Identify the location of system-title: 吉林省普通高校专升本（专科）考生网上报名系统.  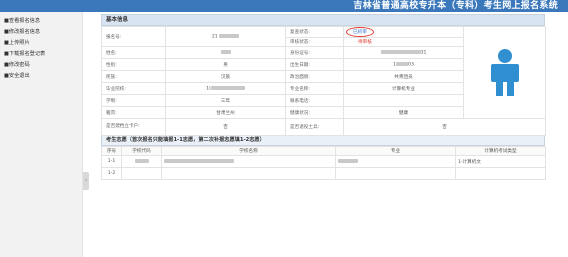
(455, 6).